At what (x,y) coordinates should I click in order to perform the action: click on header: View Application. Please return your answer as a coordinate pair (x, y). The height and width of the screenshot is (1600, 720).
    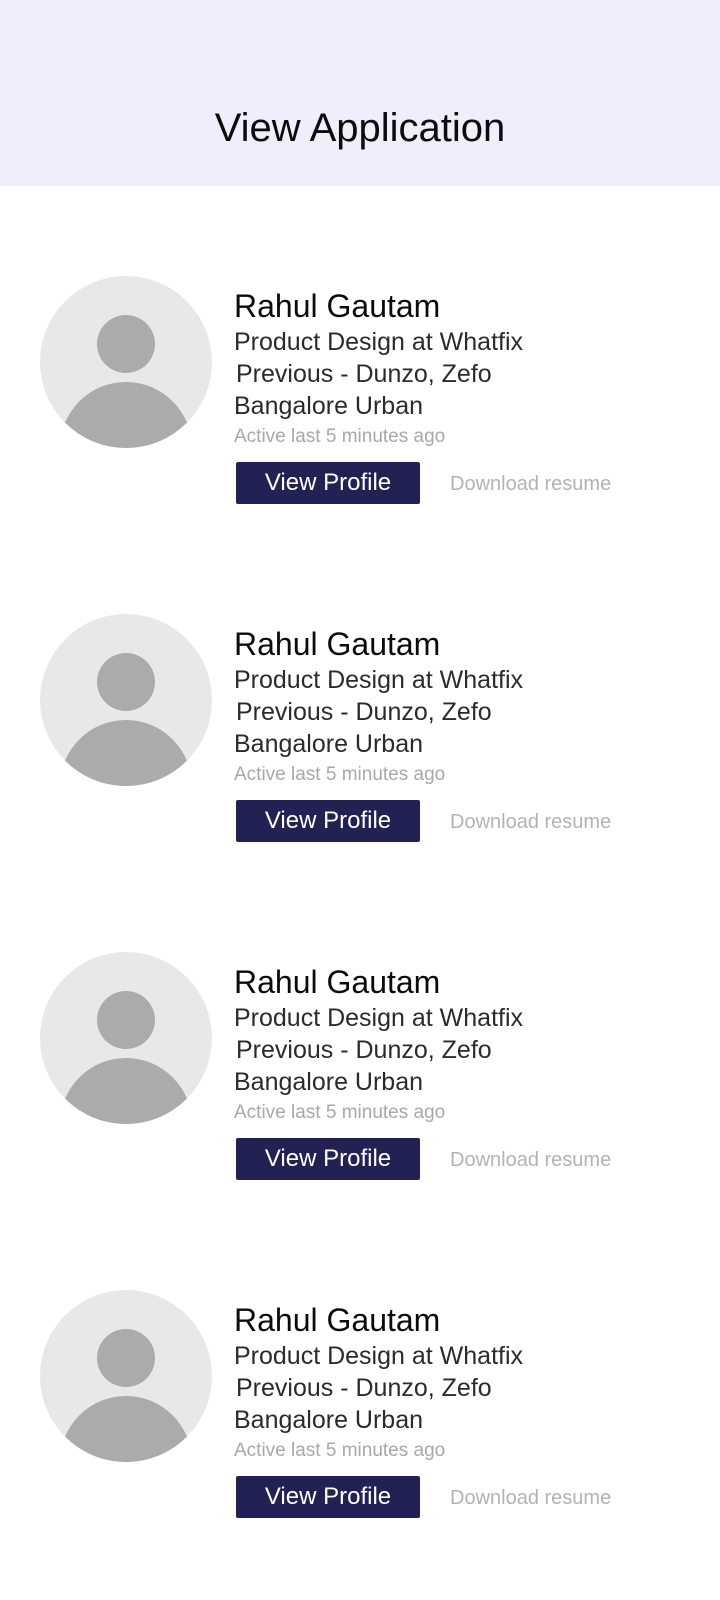
    Looking at the image, I should click on (360, 93).